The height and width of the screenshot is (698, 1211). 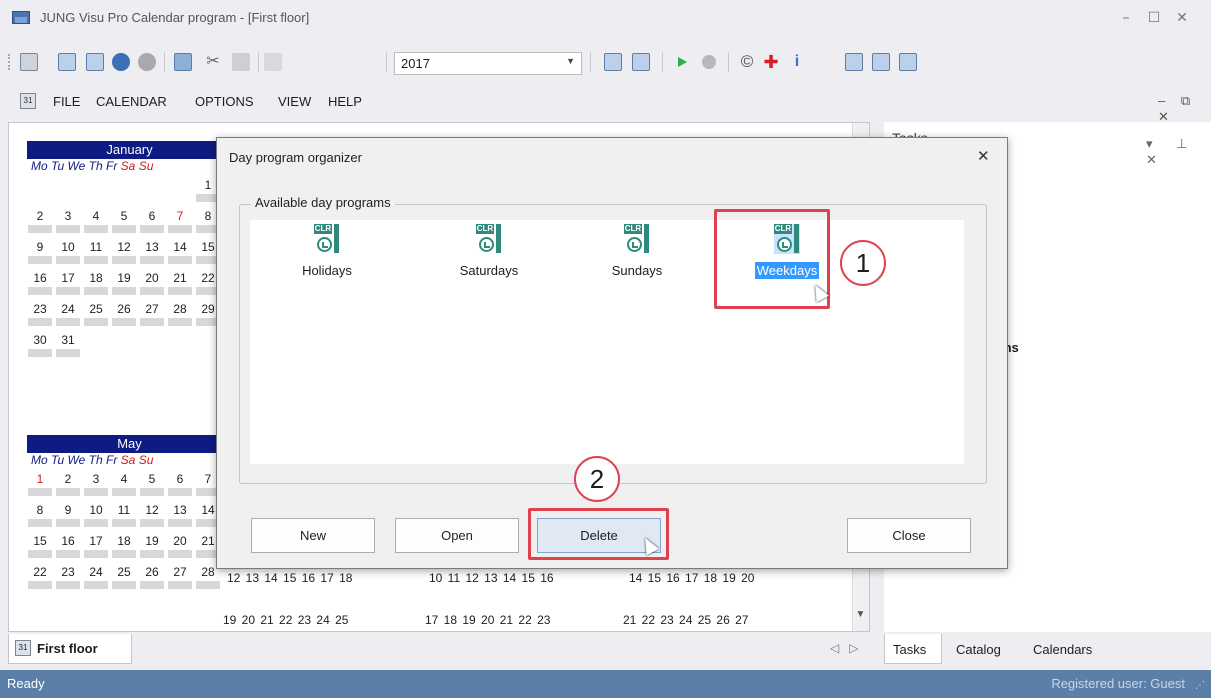 I want to click on clock-icon, so click(x=121, y=62).